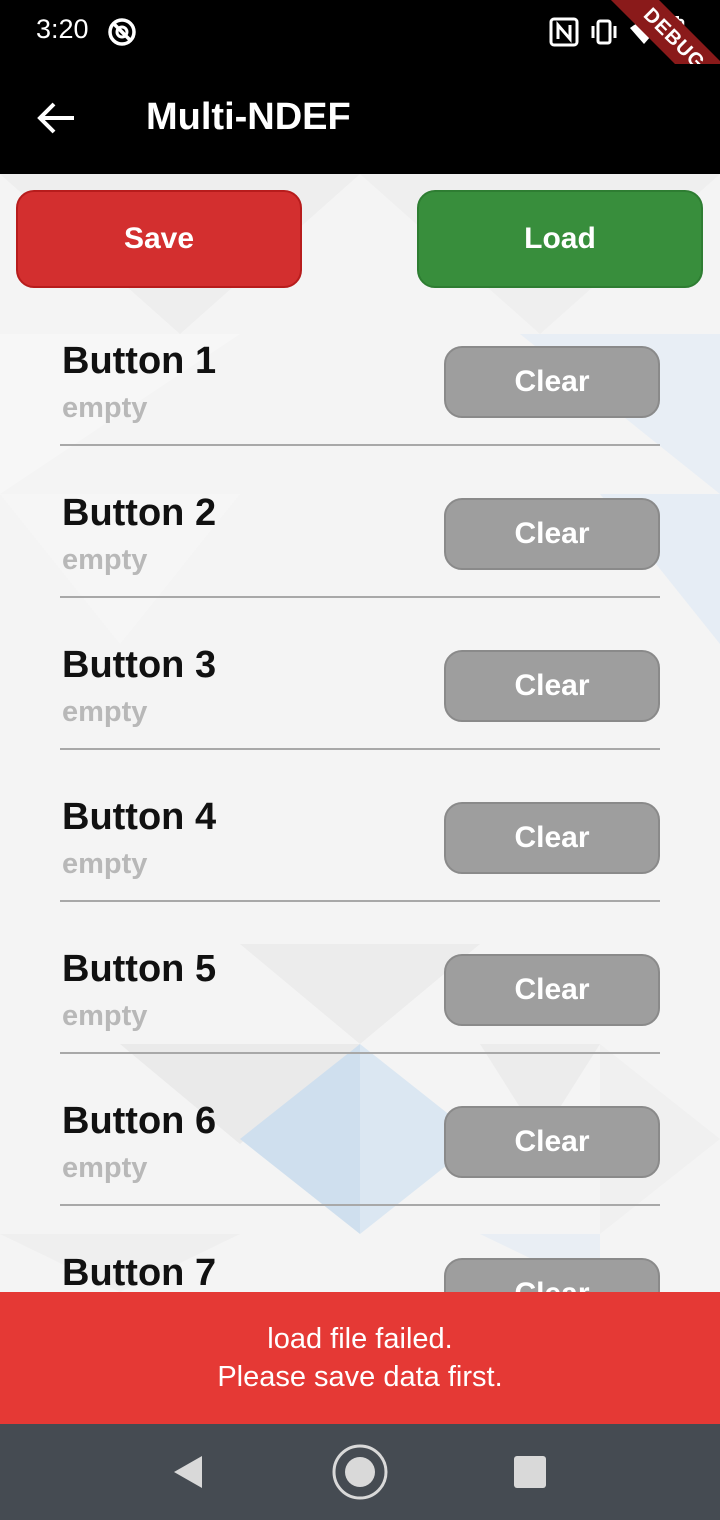  I want to click on list-item: Button 2 empty Clear, so click(360, 548).